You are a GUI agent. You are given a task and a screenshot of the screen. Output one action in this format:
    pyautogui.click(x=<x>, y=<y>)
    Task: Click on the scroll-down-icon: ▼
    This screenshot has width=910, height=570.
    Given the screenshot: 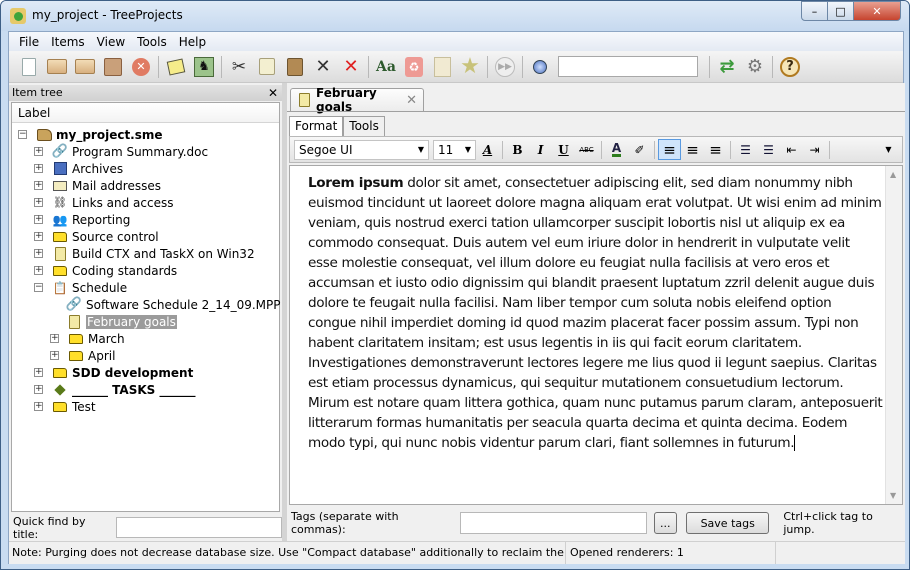 What is the action you would take?
    pyautogui.click(x=893, y=495)
    